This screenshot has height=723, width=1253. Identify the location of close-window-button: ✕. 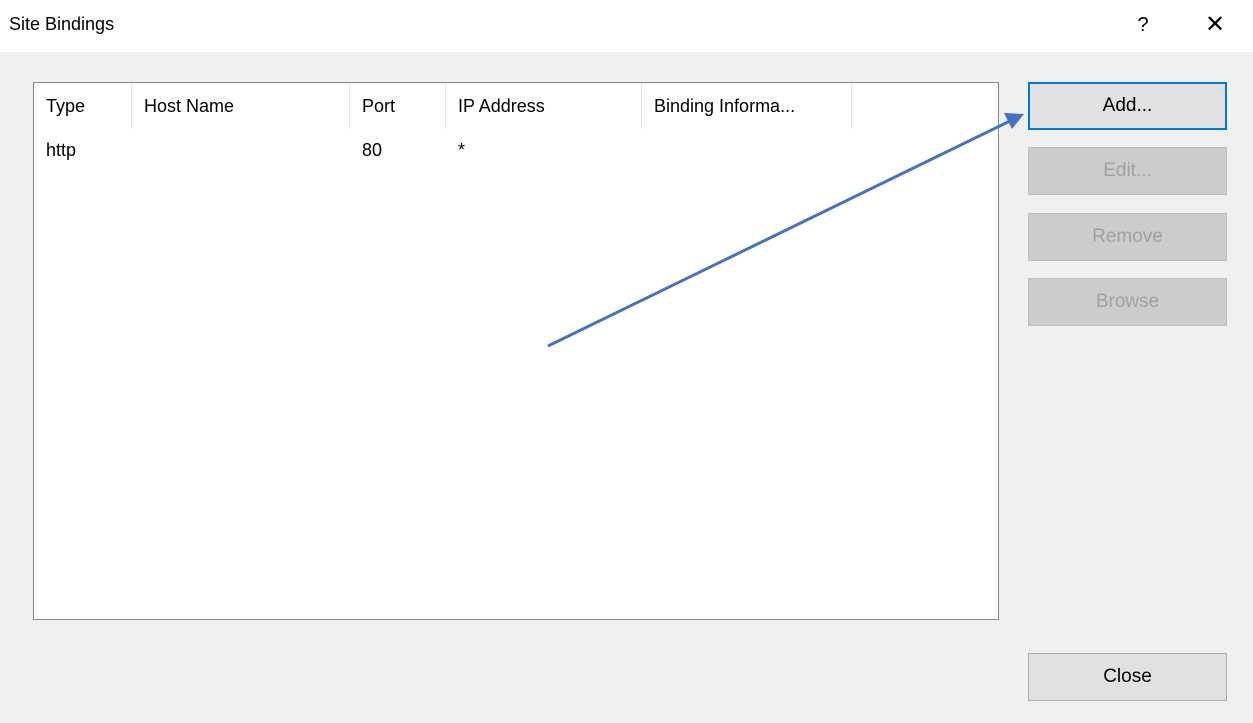
(1215, 25).